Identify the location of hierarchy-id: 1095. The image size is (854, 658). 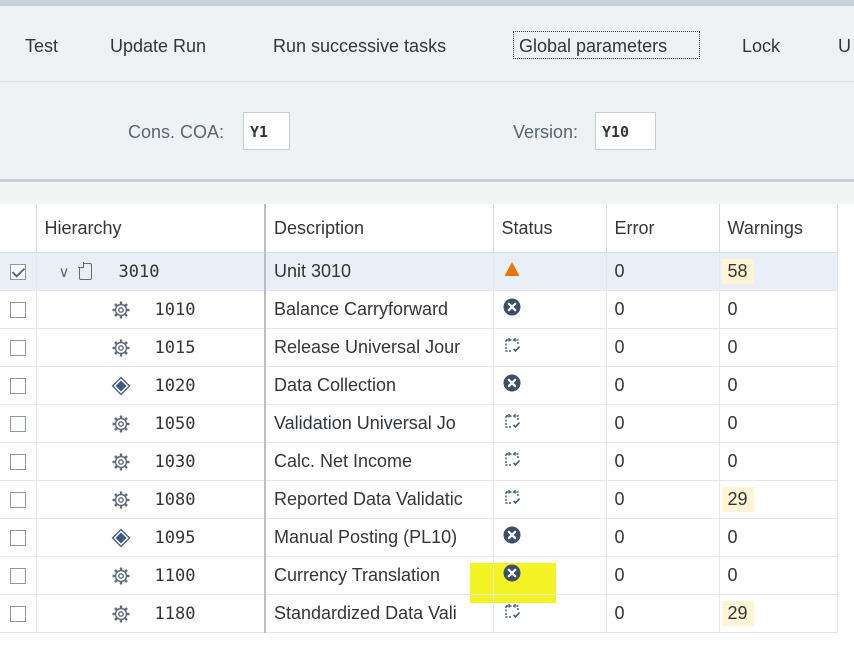
(175, 537).